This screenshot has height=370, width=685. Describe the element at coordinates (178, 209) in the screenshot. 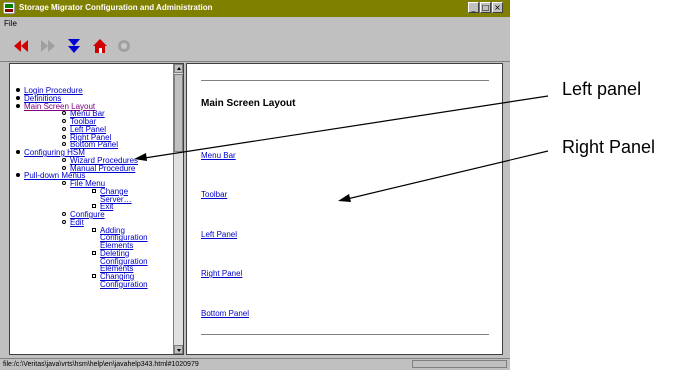

I see `vertical-scrollbar` at that location.